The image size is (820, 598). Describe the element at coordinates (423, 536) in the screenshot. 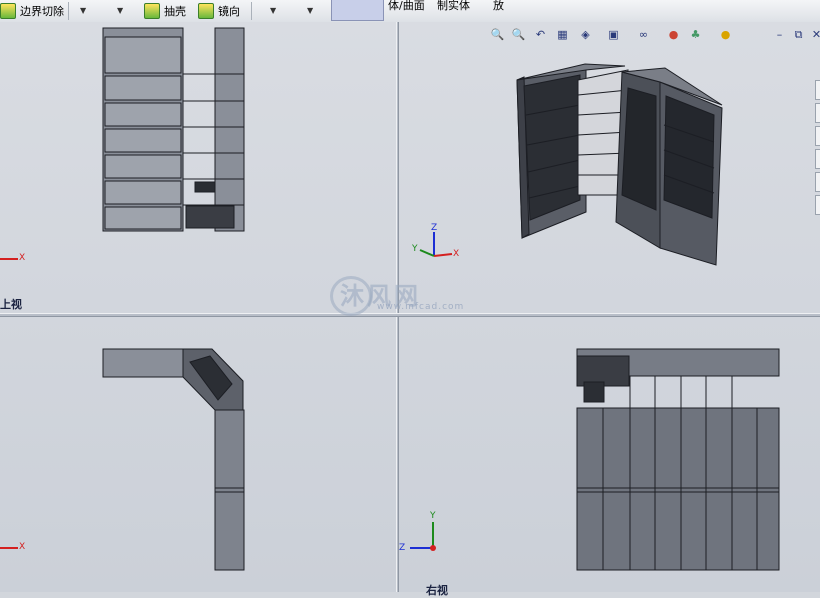

I see `axis-triad-bottom-right` at that location.